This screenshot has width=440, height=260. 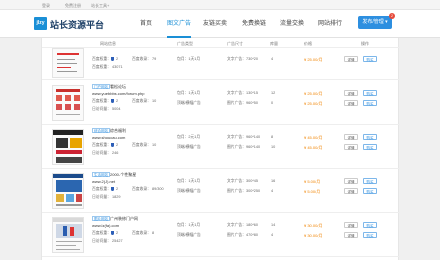 I want to click on daily-value: 25427, so click(x=117, y=241).